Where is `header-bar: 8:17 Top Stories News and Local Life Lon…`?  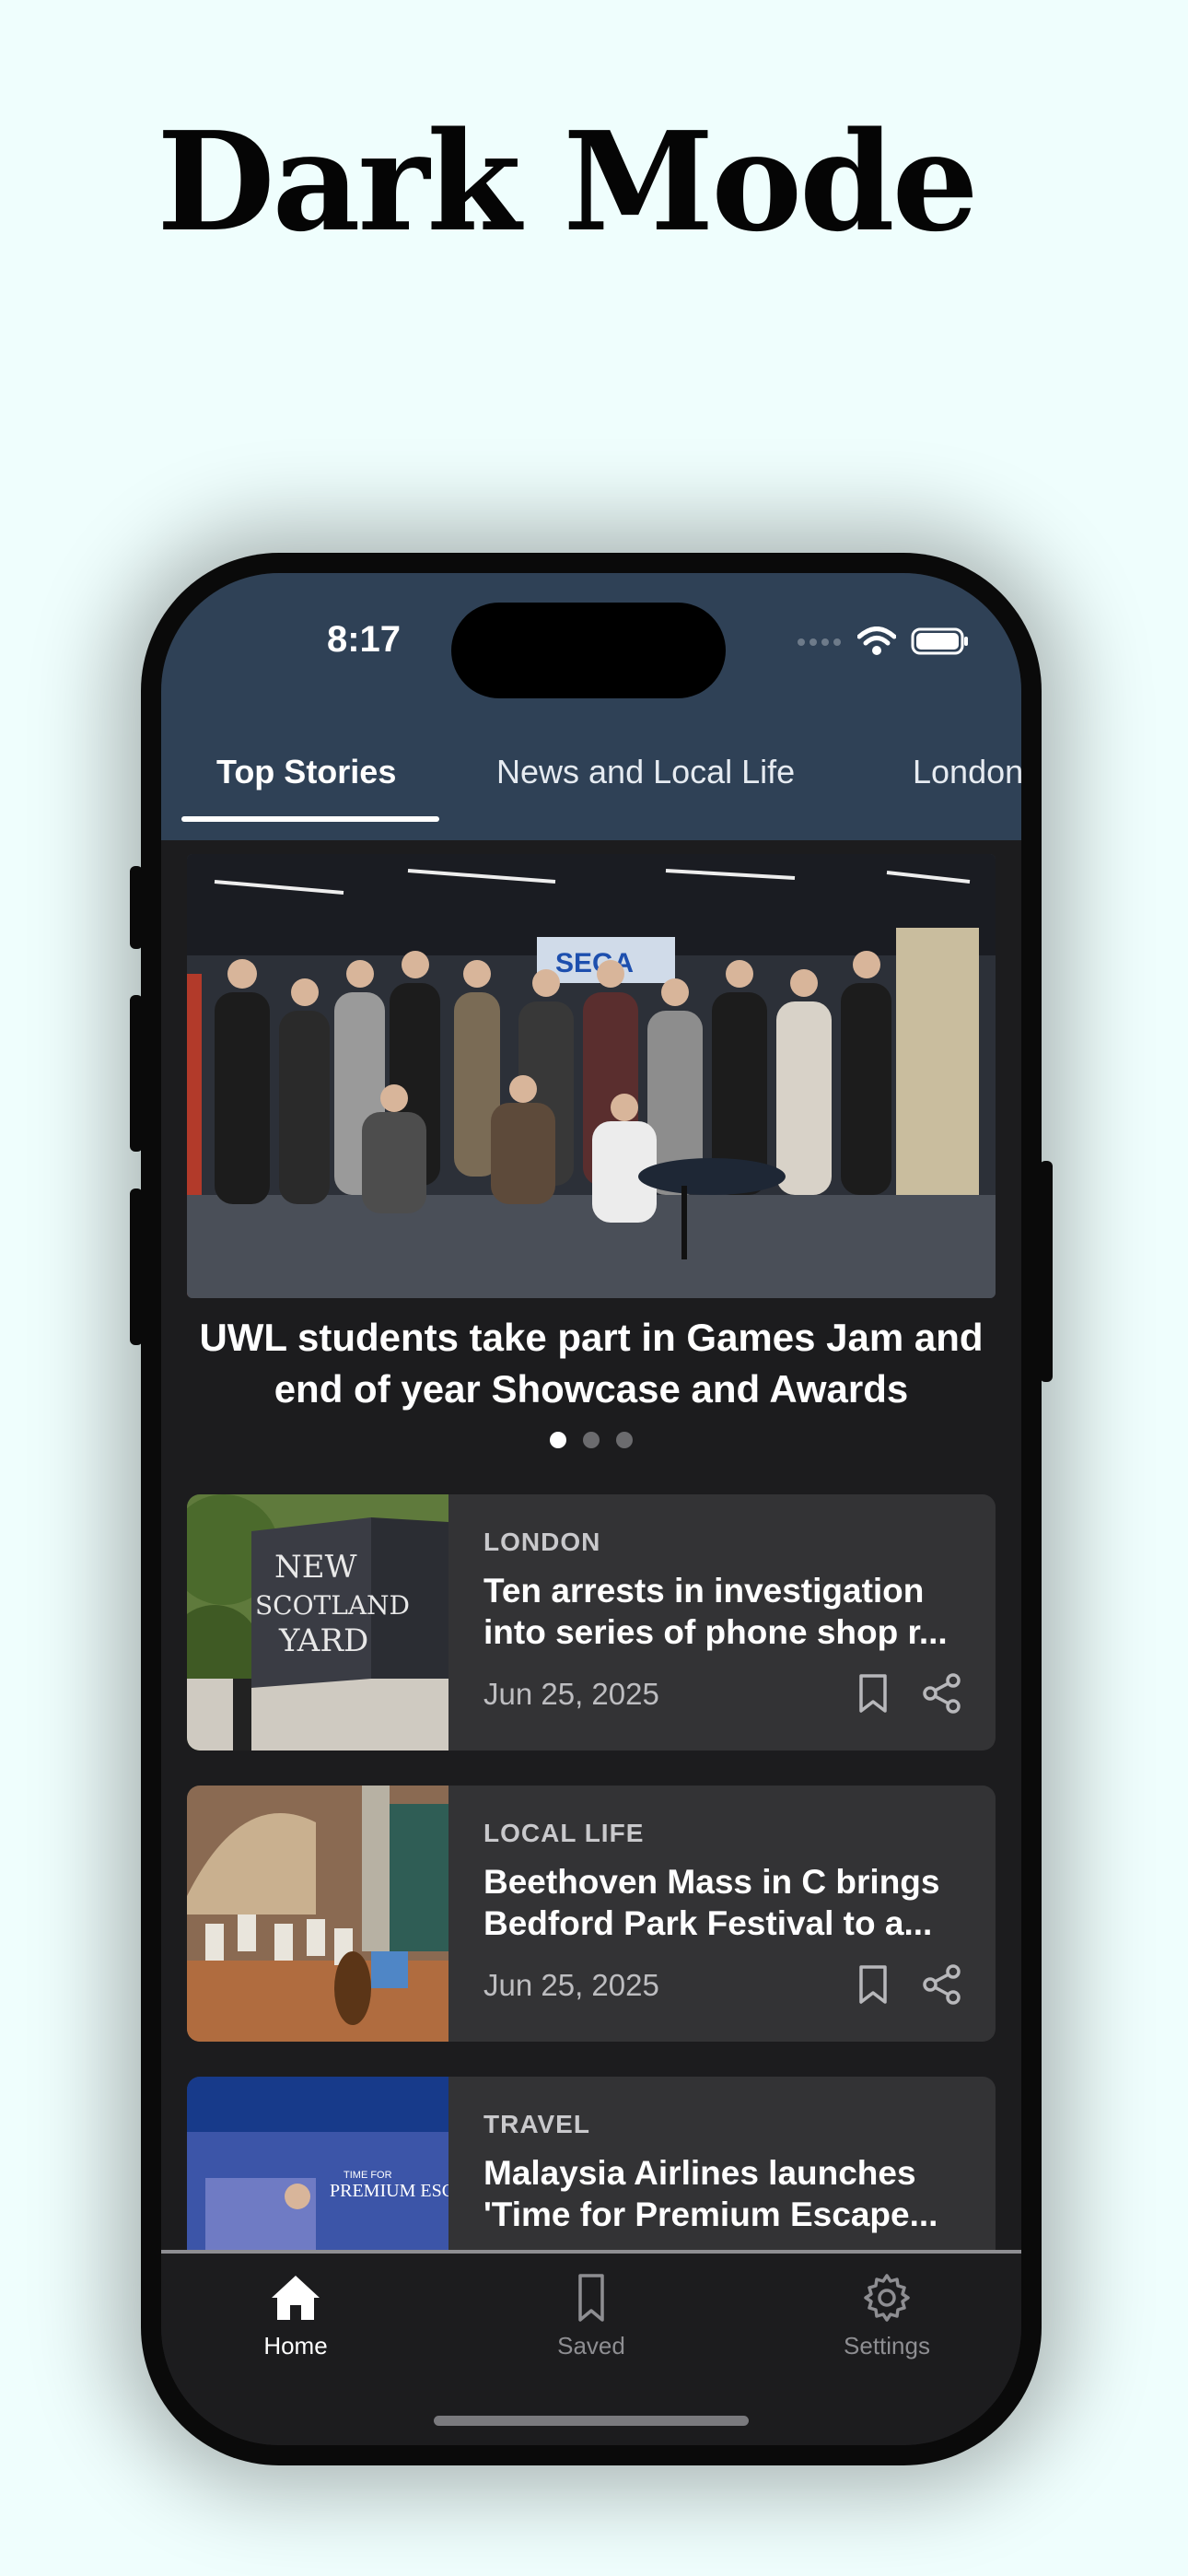
header-bar: 8:17 Top Stories News and Local Life Lon… is located at coordinates (591, 706).